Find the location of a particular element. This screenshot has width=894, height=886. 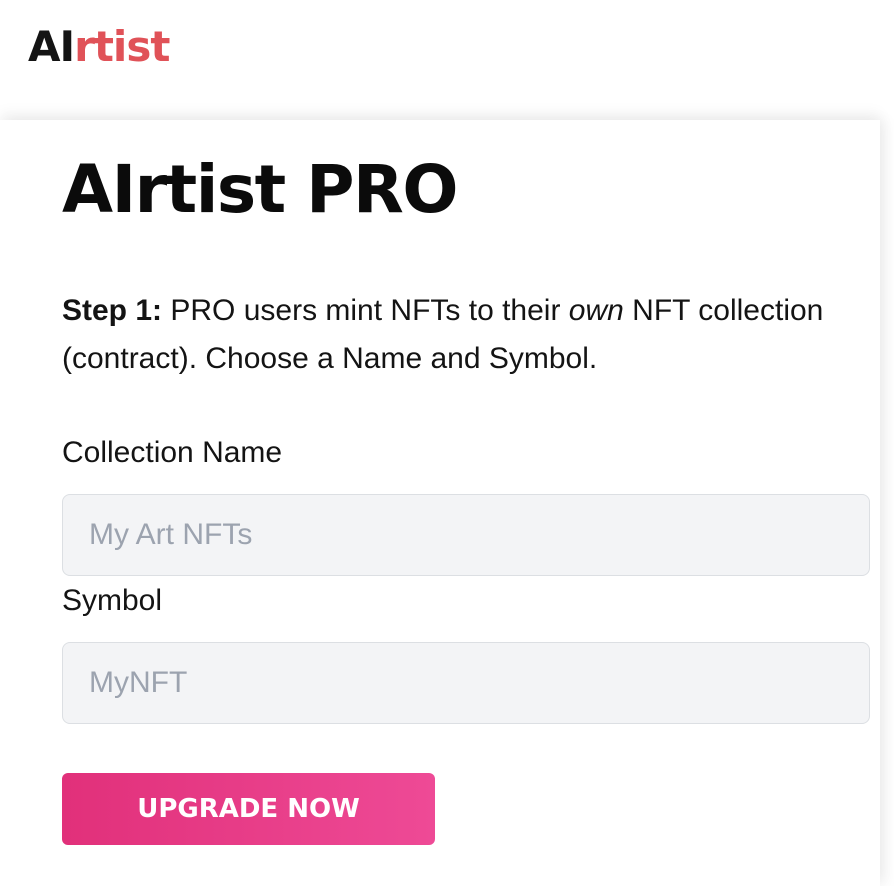

collection-name-label: Collection Name is located at coordinates (172, 452).